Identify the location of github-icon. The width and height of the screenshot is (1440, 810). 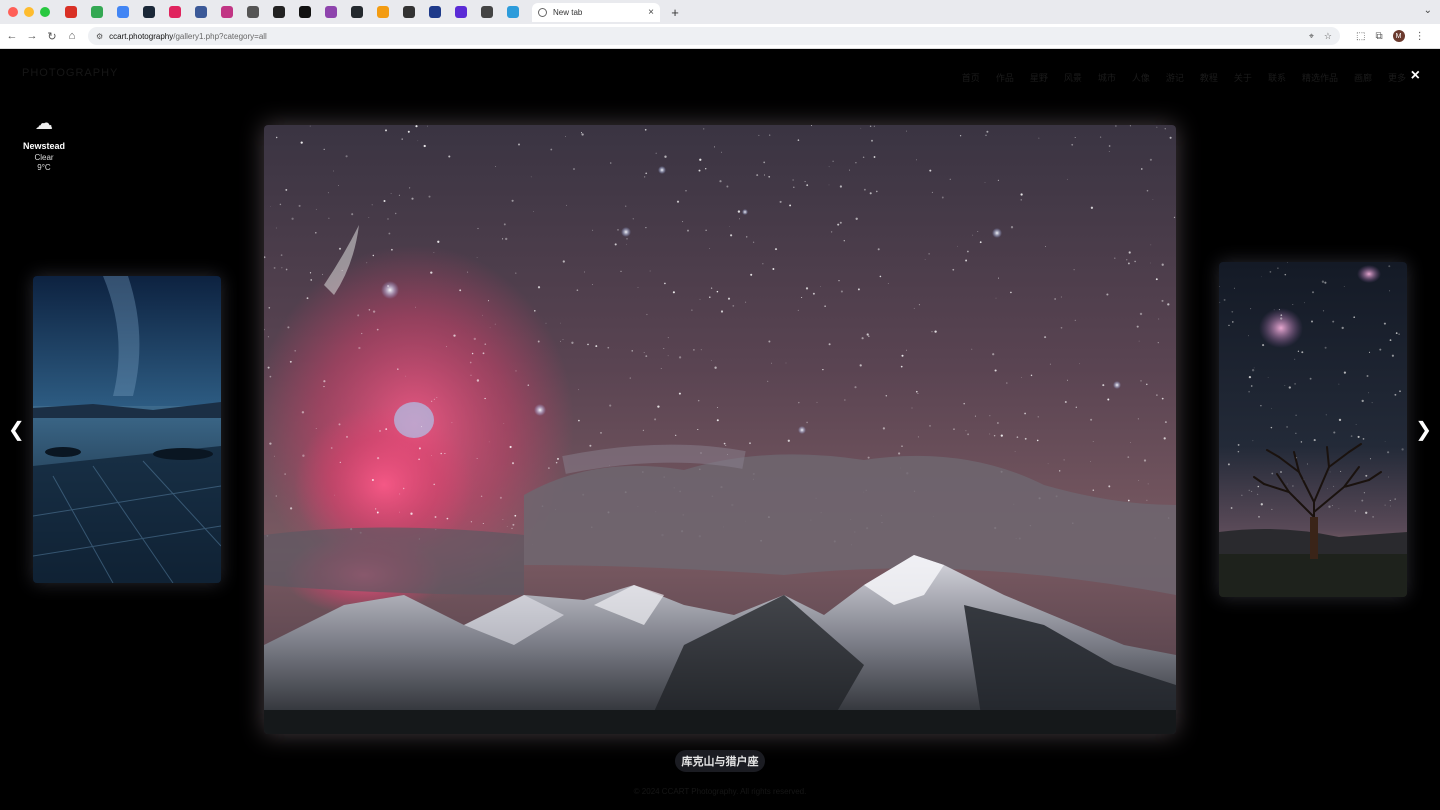
(357, 12).